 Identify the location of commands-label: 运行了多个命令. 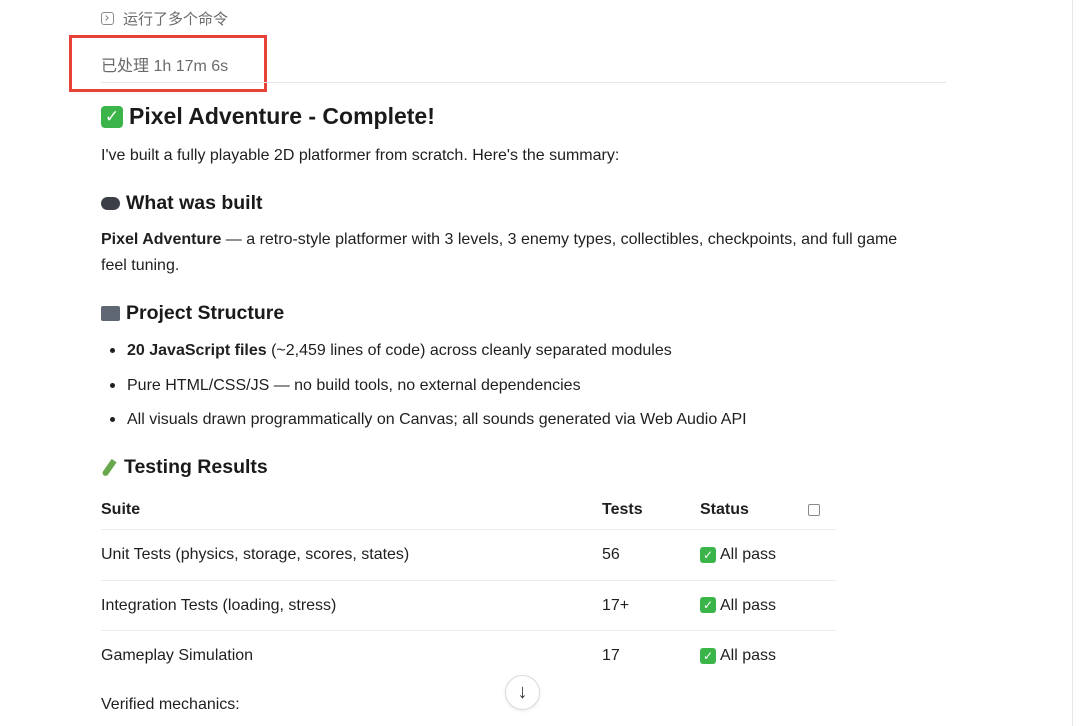
(176, 19).